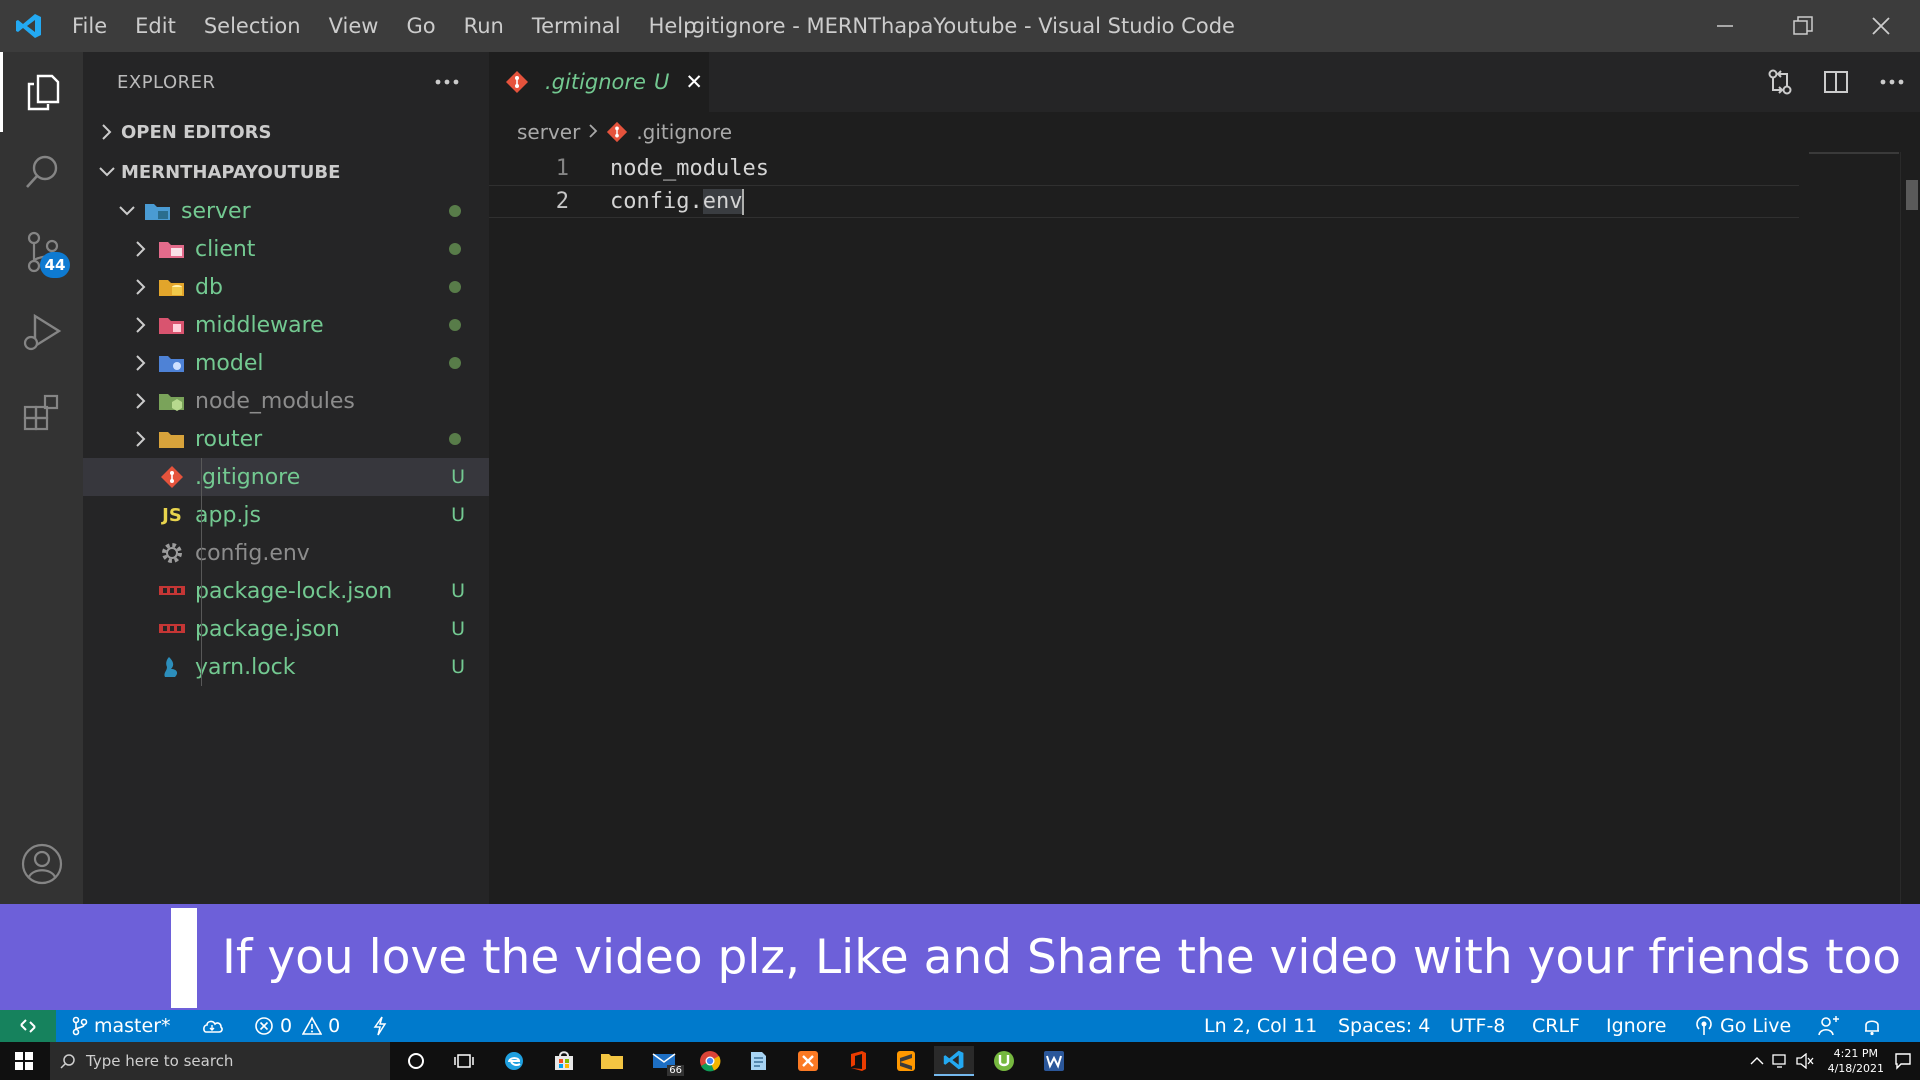 This screenshot has width=1920, height=1080. I want to click on language-mode: Ignore, so click(1636, 1026).